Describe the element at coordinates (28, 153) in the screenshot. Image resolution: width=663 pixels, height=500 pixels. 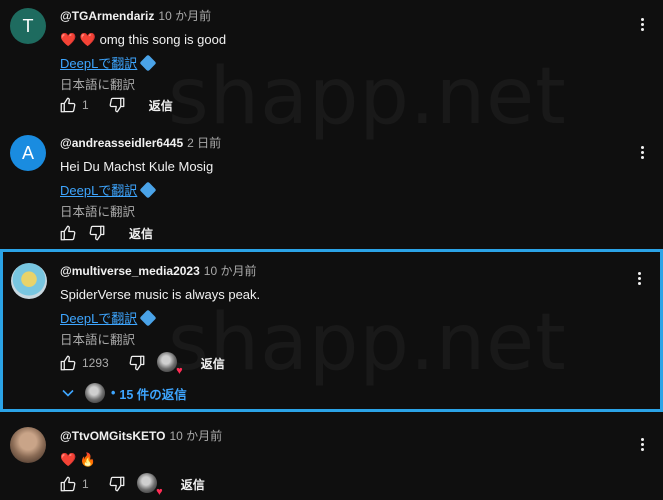
I see `avatar: A` at that location.